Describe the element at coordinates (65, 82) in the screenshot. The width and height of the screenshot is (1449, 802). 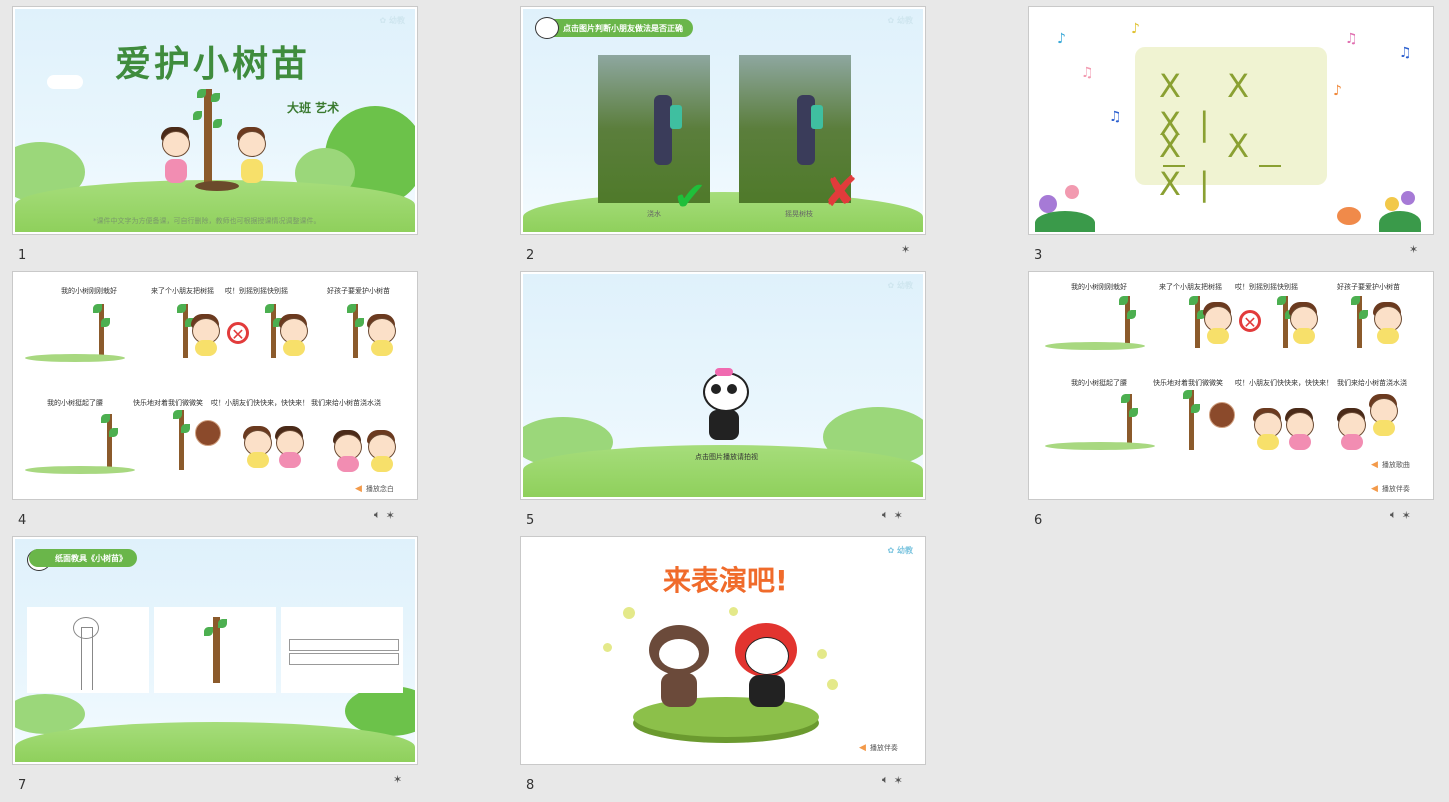
I see `cloud` at that location.